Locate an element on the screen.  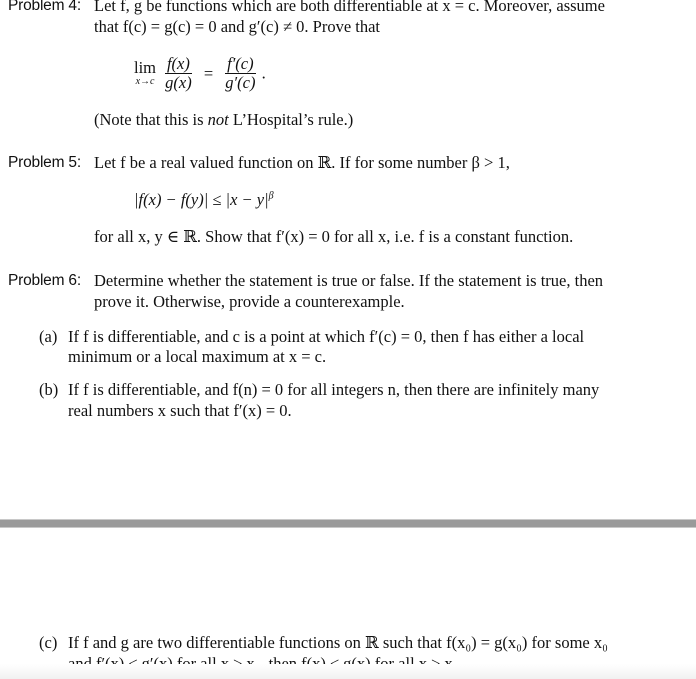
limit-operator: lim x→c is located at coordinates (145, 73).